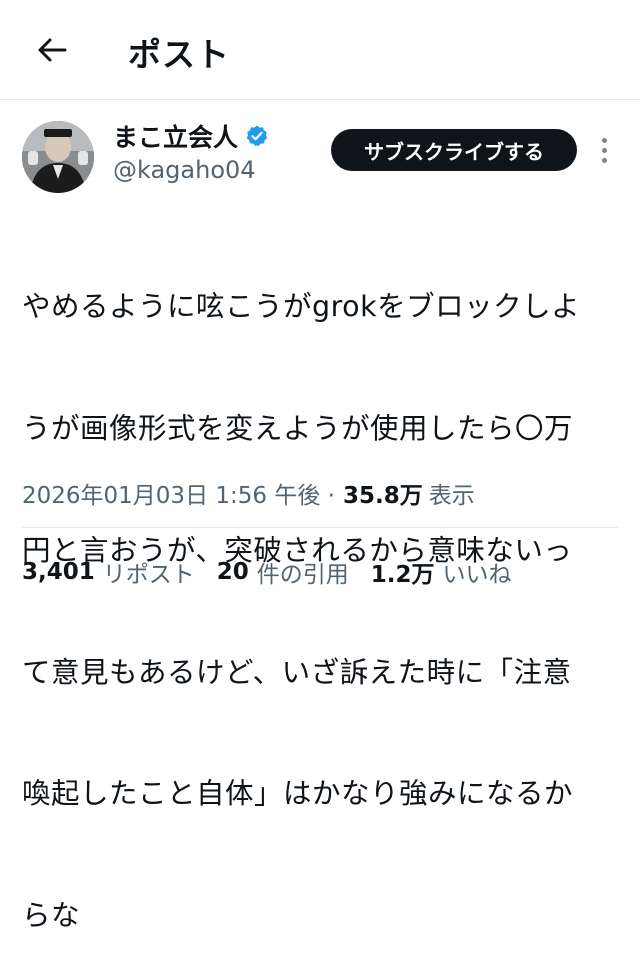 Image resolution: width=640 pixels, height=977 pixels. I want to click on reposts-count: 3,401, so click(58, 572).